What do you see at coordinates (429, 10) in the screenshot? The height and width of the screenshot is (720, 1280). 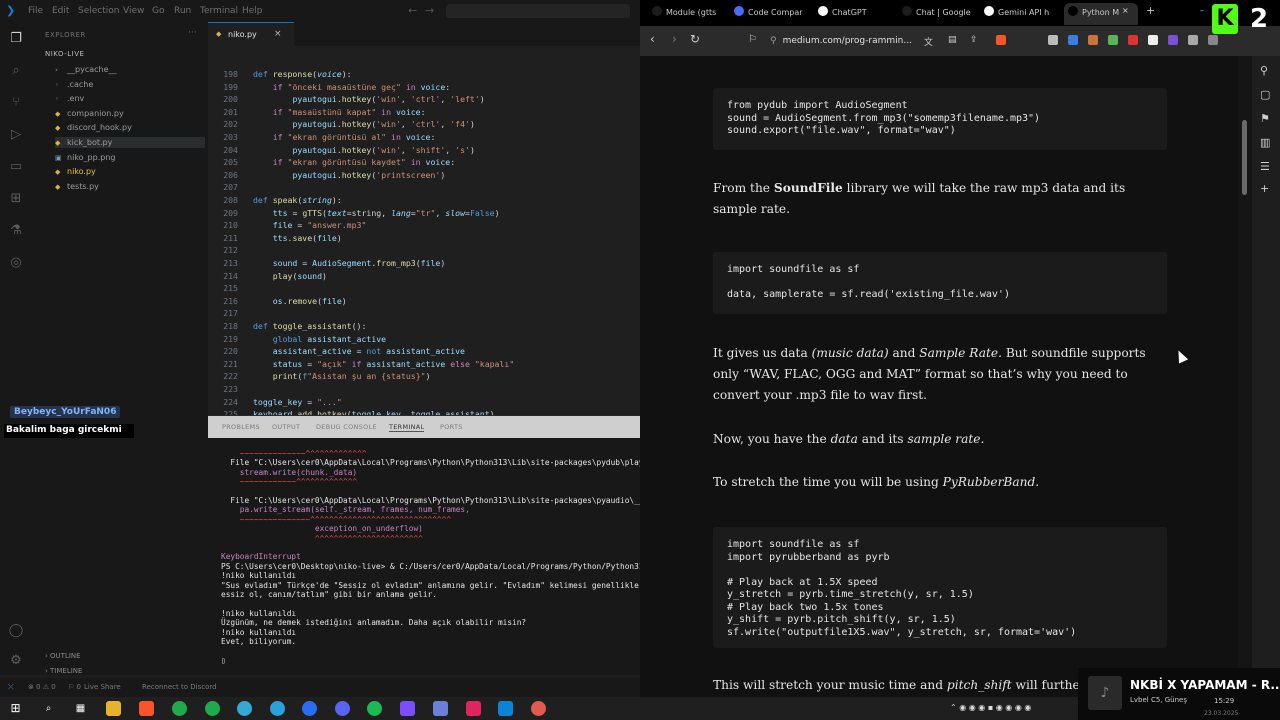 I see `forward-arrow-icon: →` at bounding box center [429, 10].